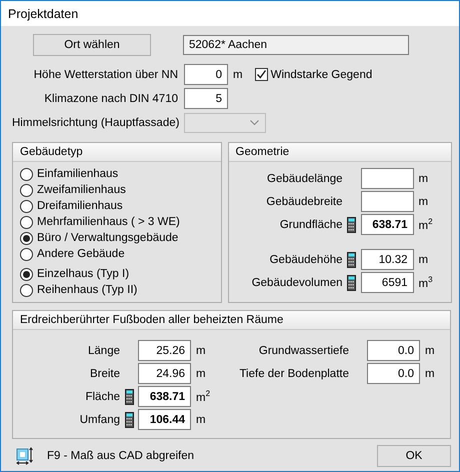 The image size is (460, 472). I want to click on choose-location-button: Ort wählen, so click(92, 45).